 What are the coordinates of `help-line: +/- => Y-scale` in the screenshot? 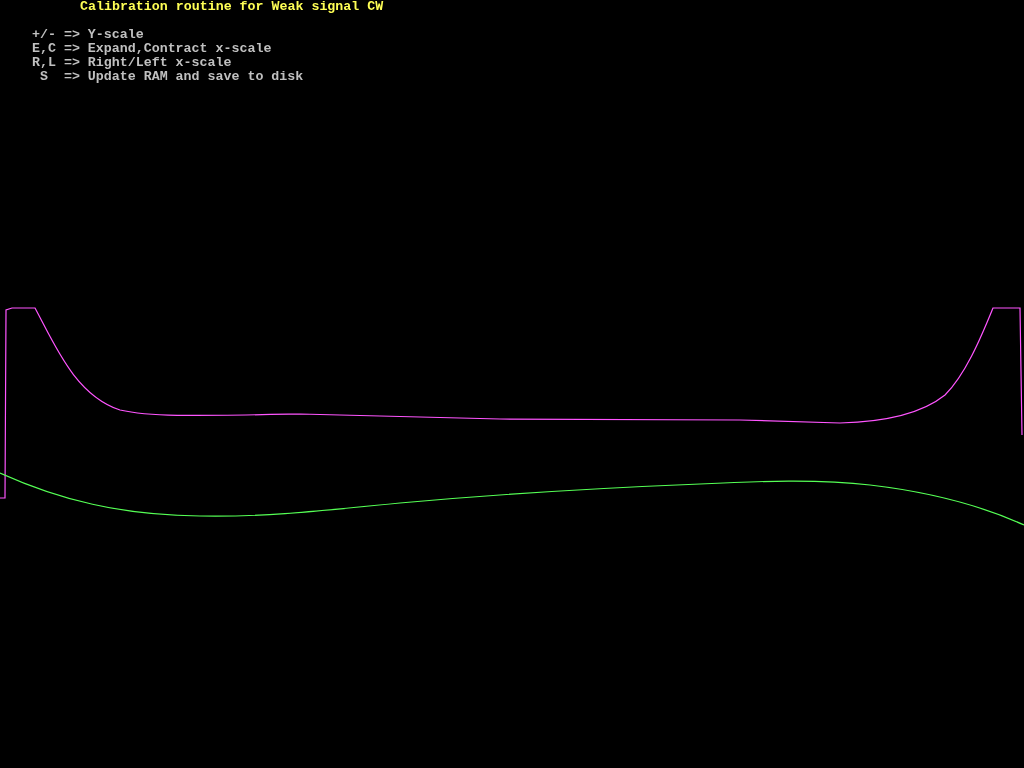 It's located at (87, 34).